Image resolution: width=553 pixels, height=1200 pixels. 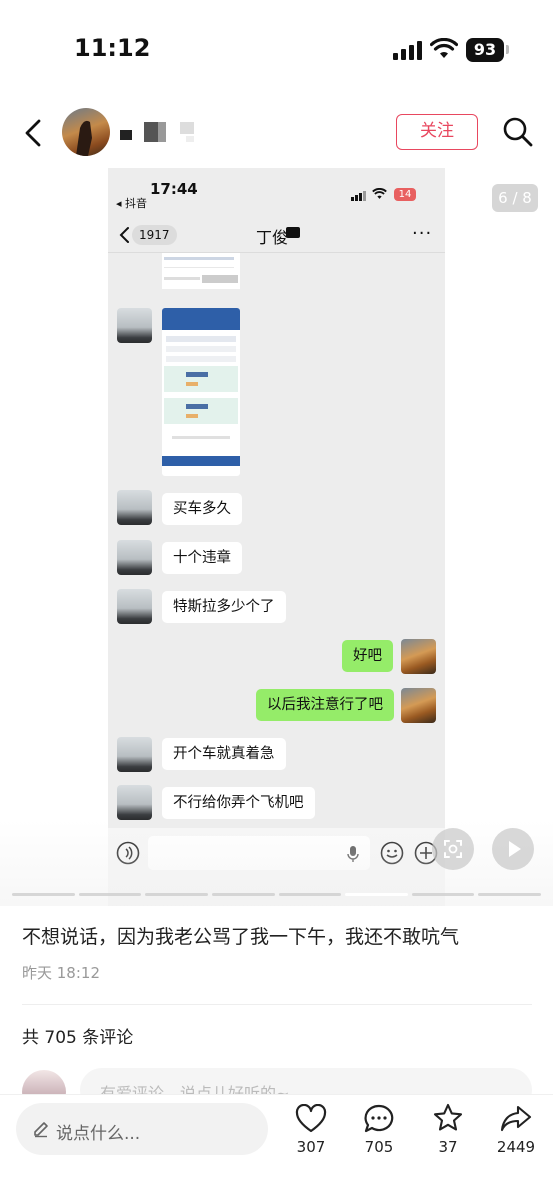 I want to click on favorite-count: 37, so click(x=448, y=1147).